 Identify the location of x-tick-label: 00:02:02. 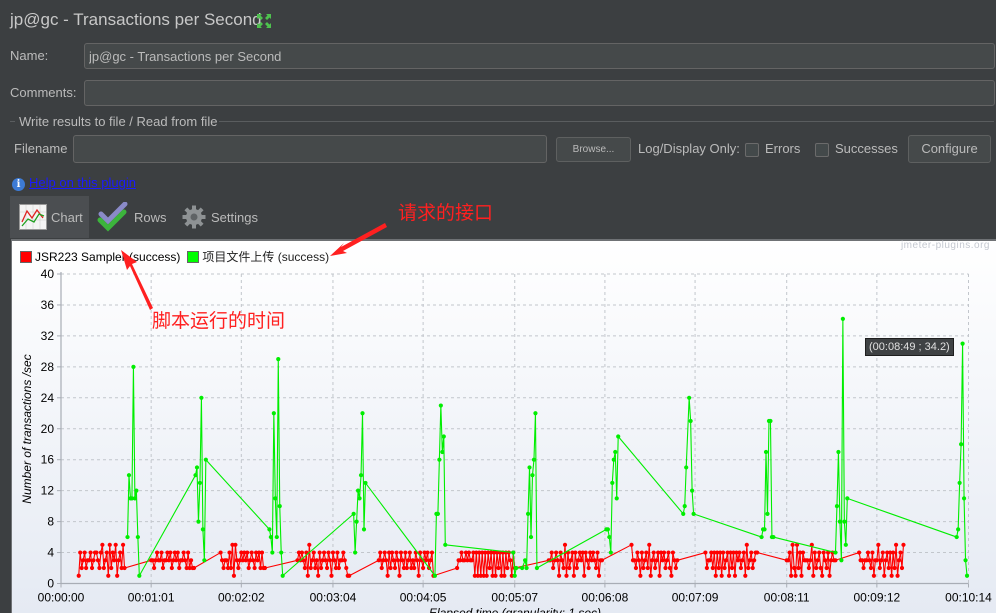
(241, 598).